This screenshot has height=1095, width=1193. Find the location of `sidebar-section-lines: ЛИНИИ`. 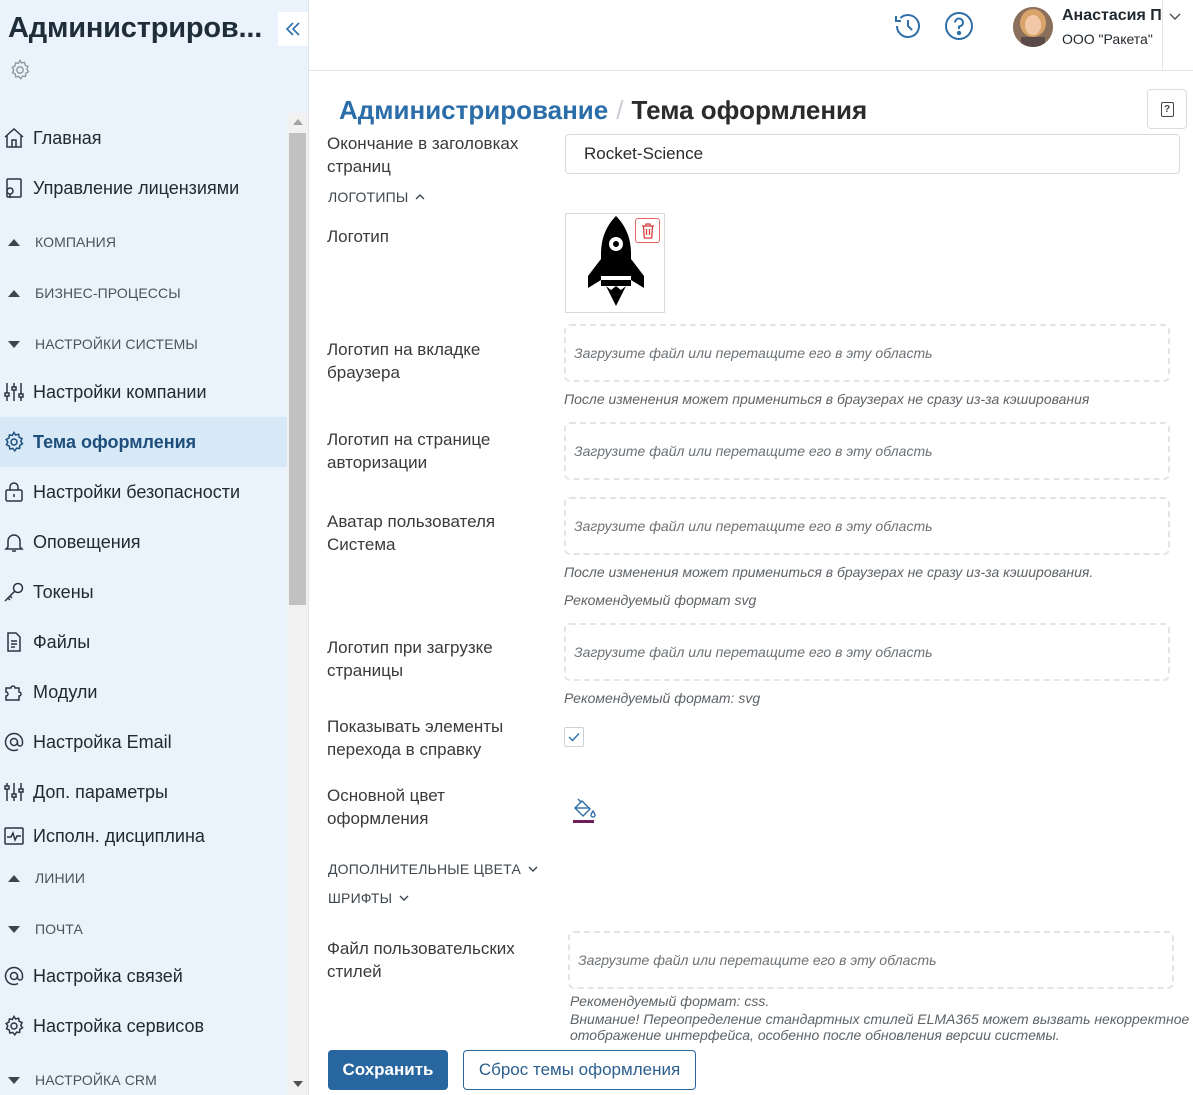

sidebar-section-lines: ЛИНИИ is located at coordinates (143, 878).